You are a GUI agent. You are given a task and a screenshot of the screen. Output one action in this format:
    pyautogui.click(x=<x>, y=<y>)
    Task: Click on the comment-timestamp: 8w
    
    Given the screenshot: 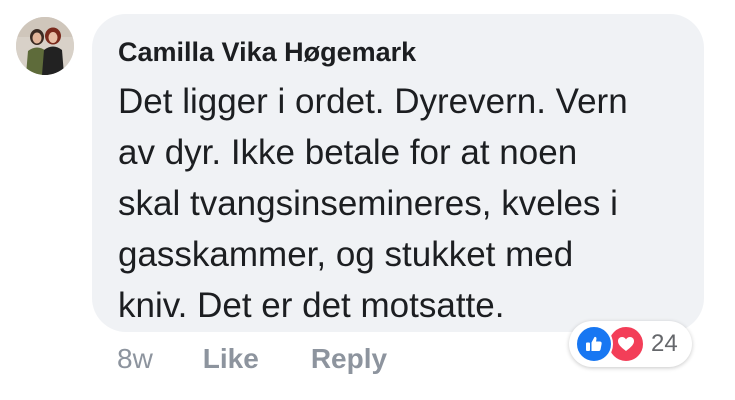 What is the action you would take?
    pyautogui.click(x=135, y=359)
    